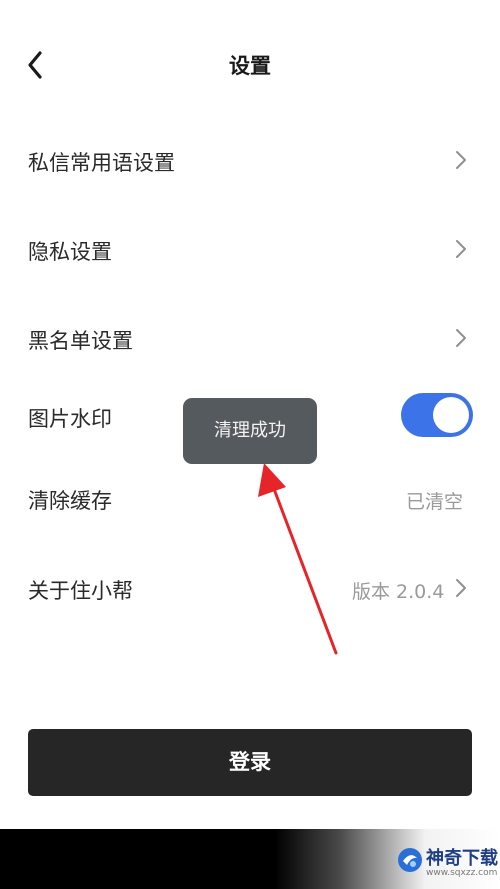  What do you see at coordinates (250, 249) in the screenshot?
I see `settings-item-privacy: 隐私设置` at bounding box center [250, 249].